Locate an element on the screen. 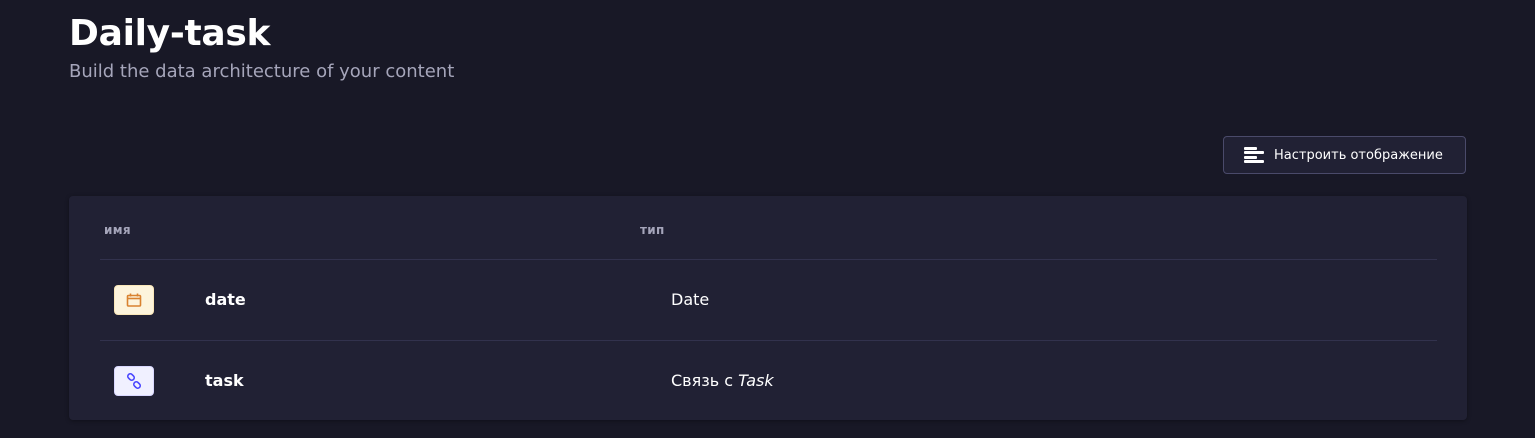  list-layout-icon is located at coordinates (1254, 155).